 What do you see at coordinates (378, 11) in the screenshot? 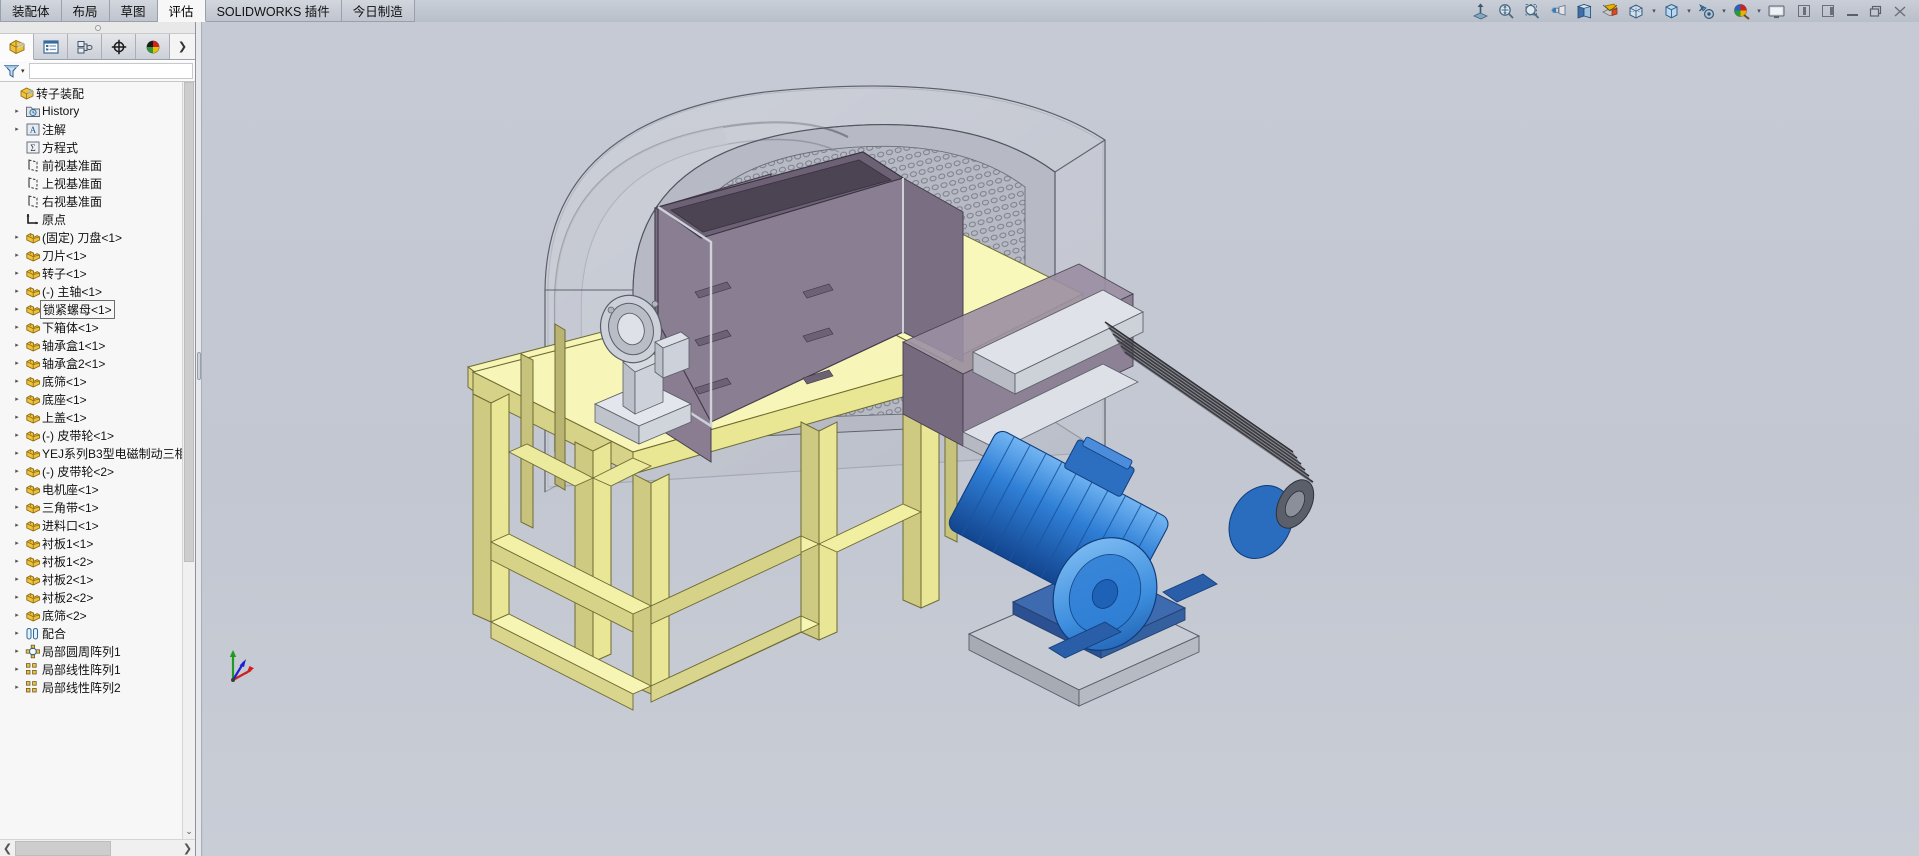
I see `tab-mbd: 今日制造` at bounding box center [378, 11].